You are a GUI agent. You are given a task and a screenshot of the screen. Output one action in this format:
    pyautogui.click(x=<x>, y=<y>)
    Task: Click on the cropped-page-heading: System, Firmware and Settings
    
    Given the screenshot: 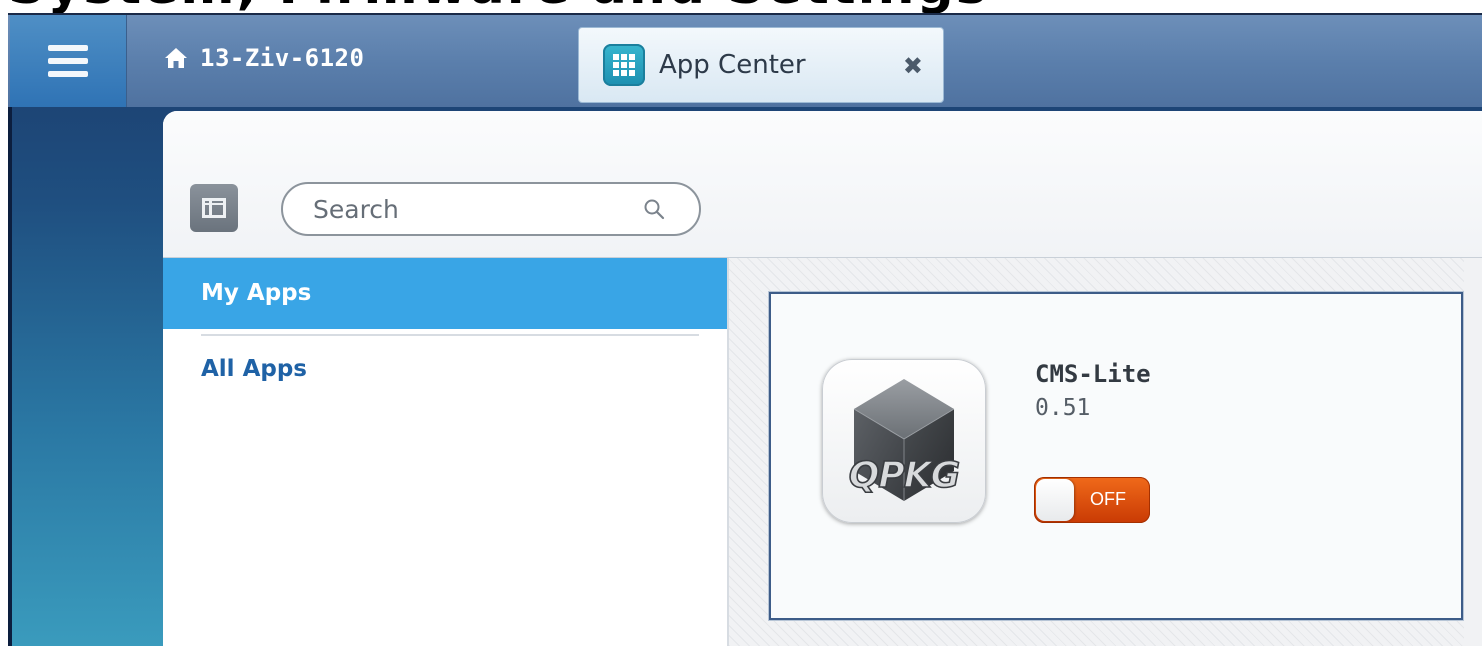 What is the action you would take?
    pyautogui.click(x=498, y=6)
    